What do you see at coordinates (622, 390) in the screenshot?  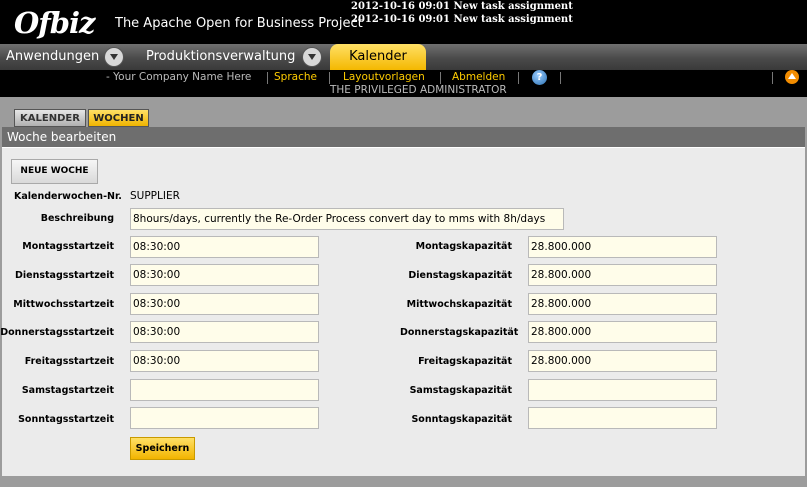 I see `saturday-capacity-field` at bounding box center [622, 390].